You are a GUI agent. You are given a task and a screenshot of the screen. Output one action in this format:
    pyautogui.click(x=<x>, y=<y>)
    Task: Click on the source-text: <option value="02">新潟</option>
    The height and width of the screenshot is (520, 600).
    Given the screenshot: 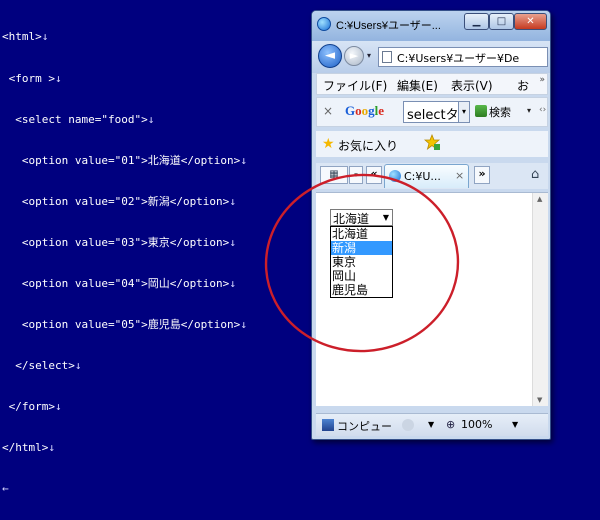 What is the action you would take?
    pyautogui.click(x=116, y=201)
    